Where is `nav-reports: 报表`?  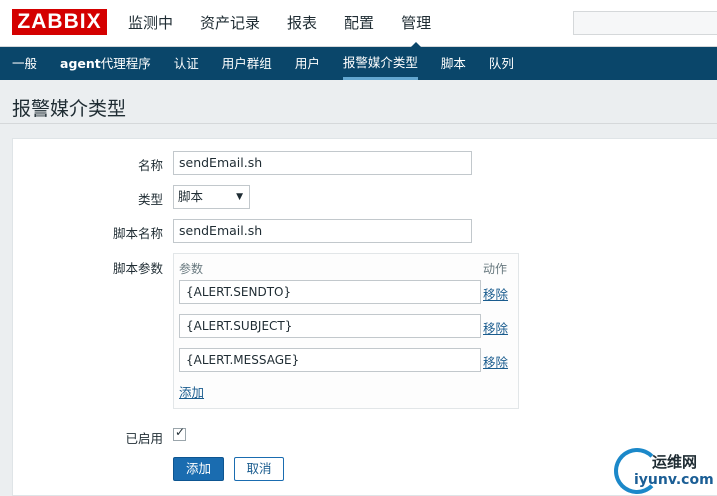
nav-reports: 报表 is located at coordinates (302, 23).